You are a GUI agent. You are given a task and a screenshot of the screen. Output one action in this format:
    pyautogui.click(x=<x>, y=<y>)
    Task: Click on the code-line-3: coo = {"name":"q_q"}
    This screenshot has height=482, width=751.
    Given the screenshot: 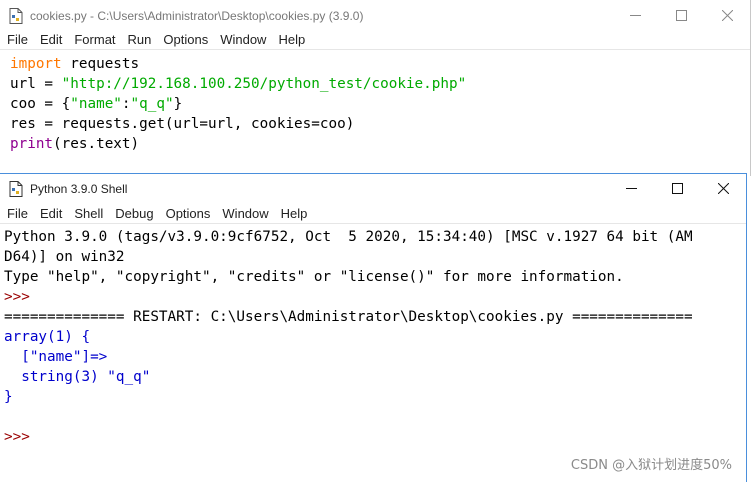 What is the action you would take?
    pyautogui.click(x=238, y=104)
    